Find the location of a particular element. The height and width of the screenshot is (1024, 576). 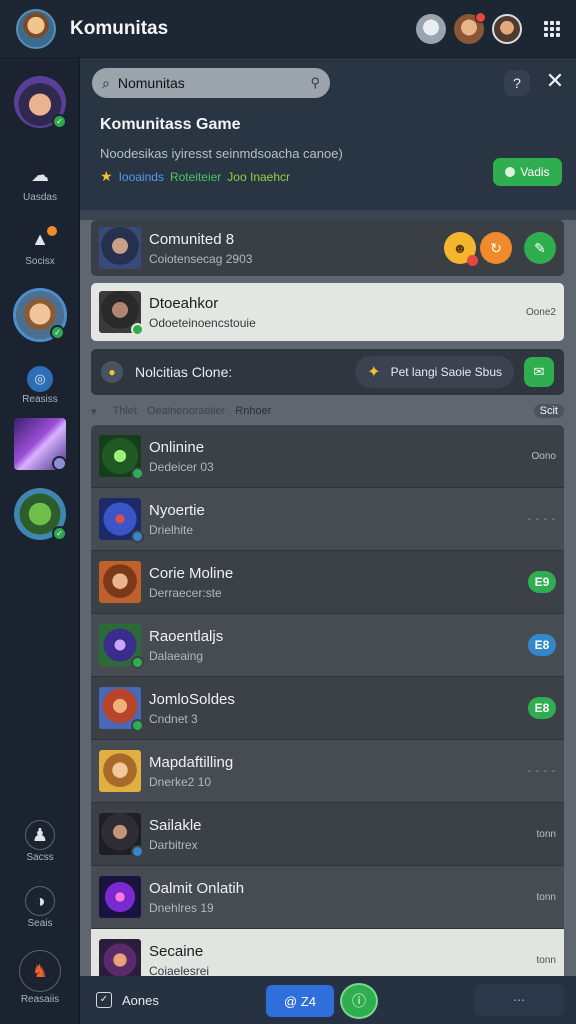

community-tags: ★ Iooainds Roteiteier Joo Inaehcr is located at coordinates (195, 176).